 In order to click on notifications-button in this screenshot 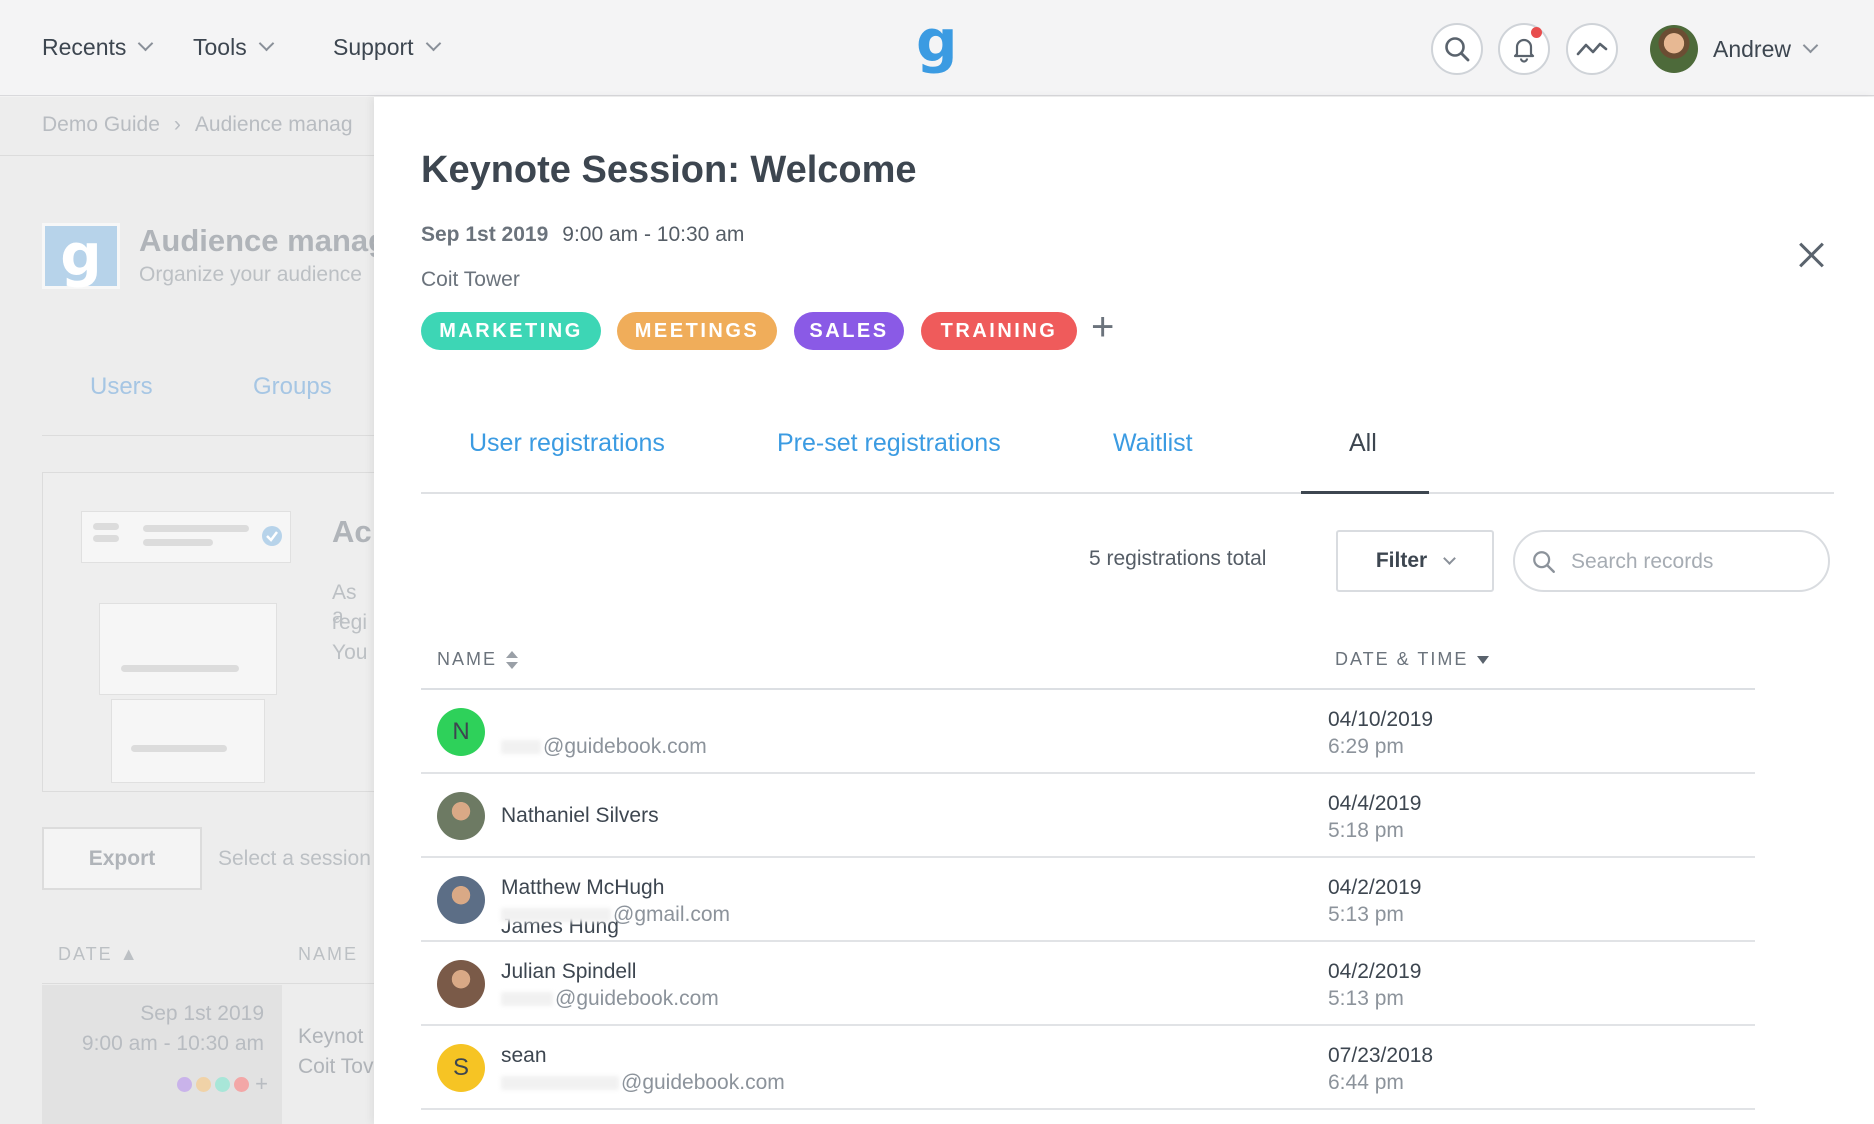, I will do `click(1524, 49)`.